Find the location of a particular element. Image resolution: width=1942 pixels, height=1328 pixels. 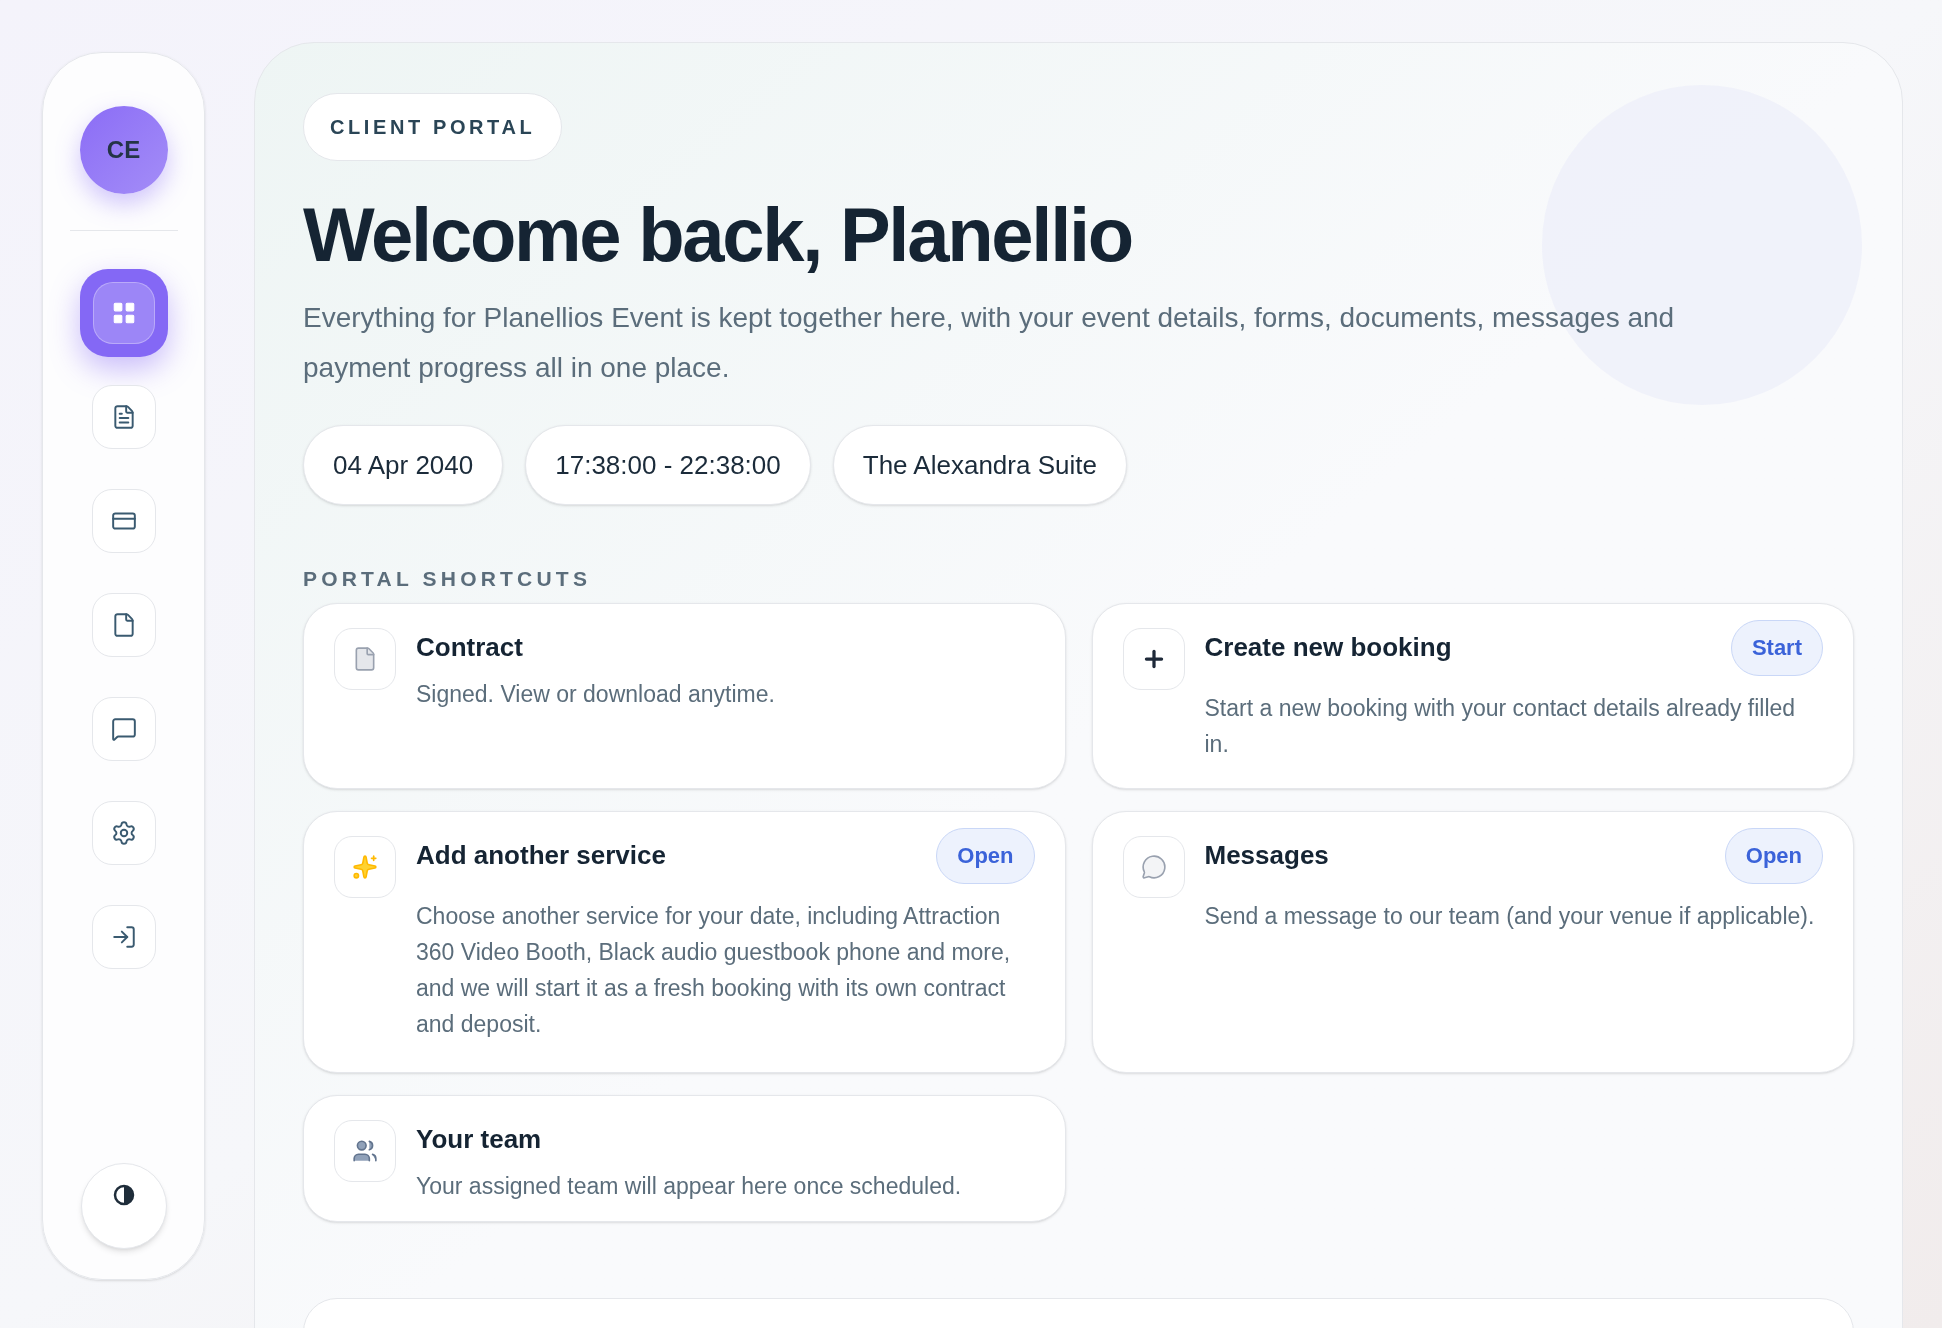

exit-icon is located at coordinates (123, 937).